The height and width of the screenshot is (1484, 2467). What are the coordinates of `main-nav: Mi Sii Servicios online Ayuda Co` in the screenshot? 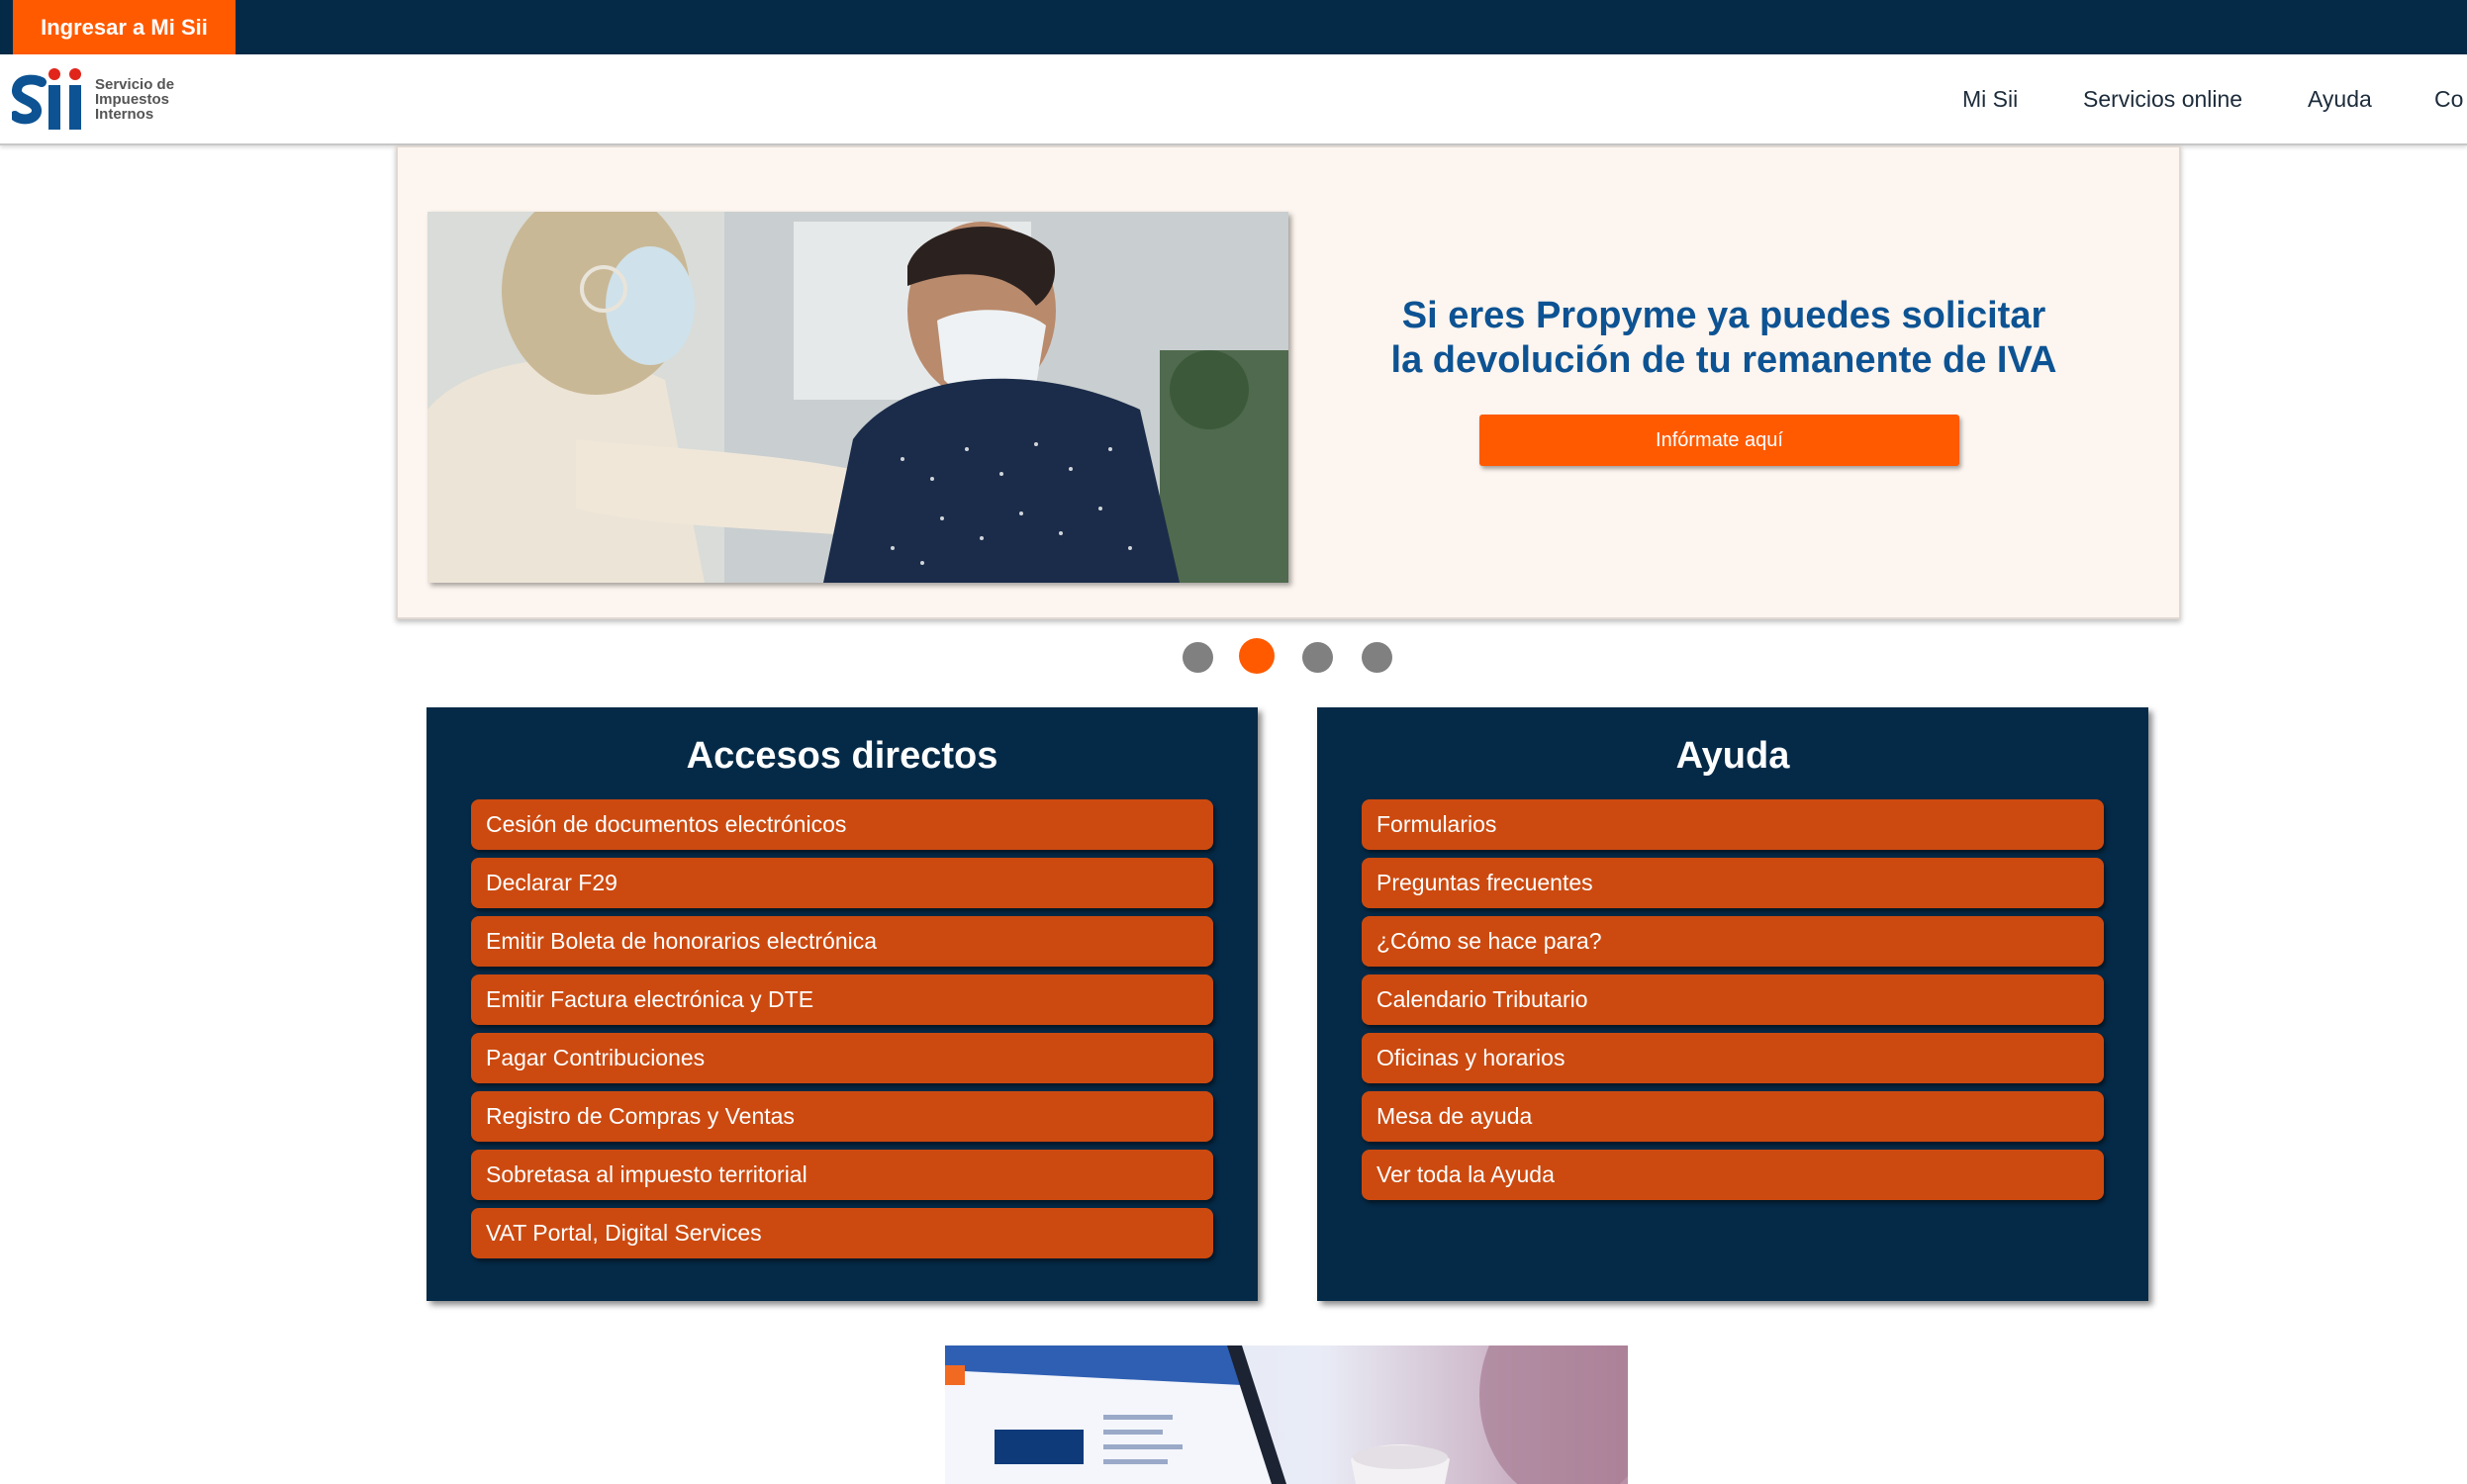 It's located at (1233, 98).